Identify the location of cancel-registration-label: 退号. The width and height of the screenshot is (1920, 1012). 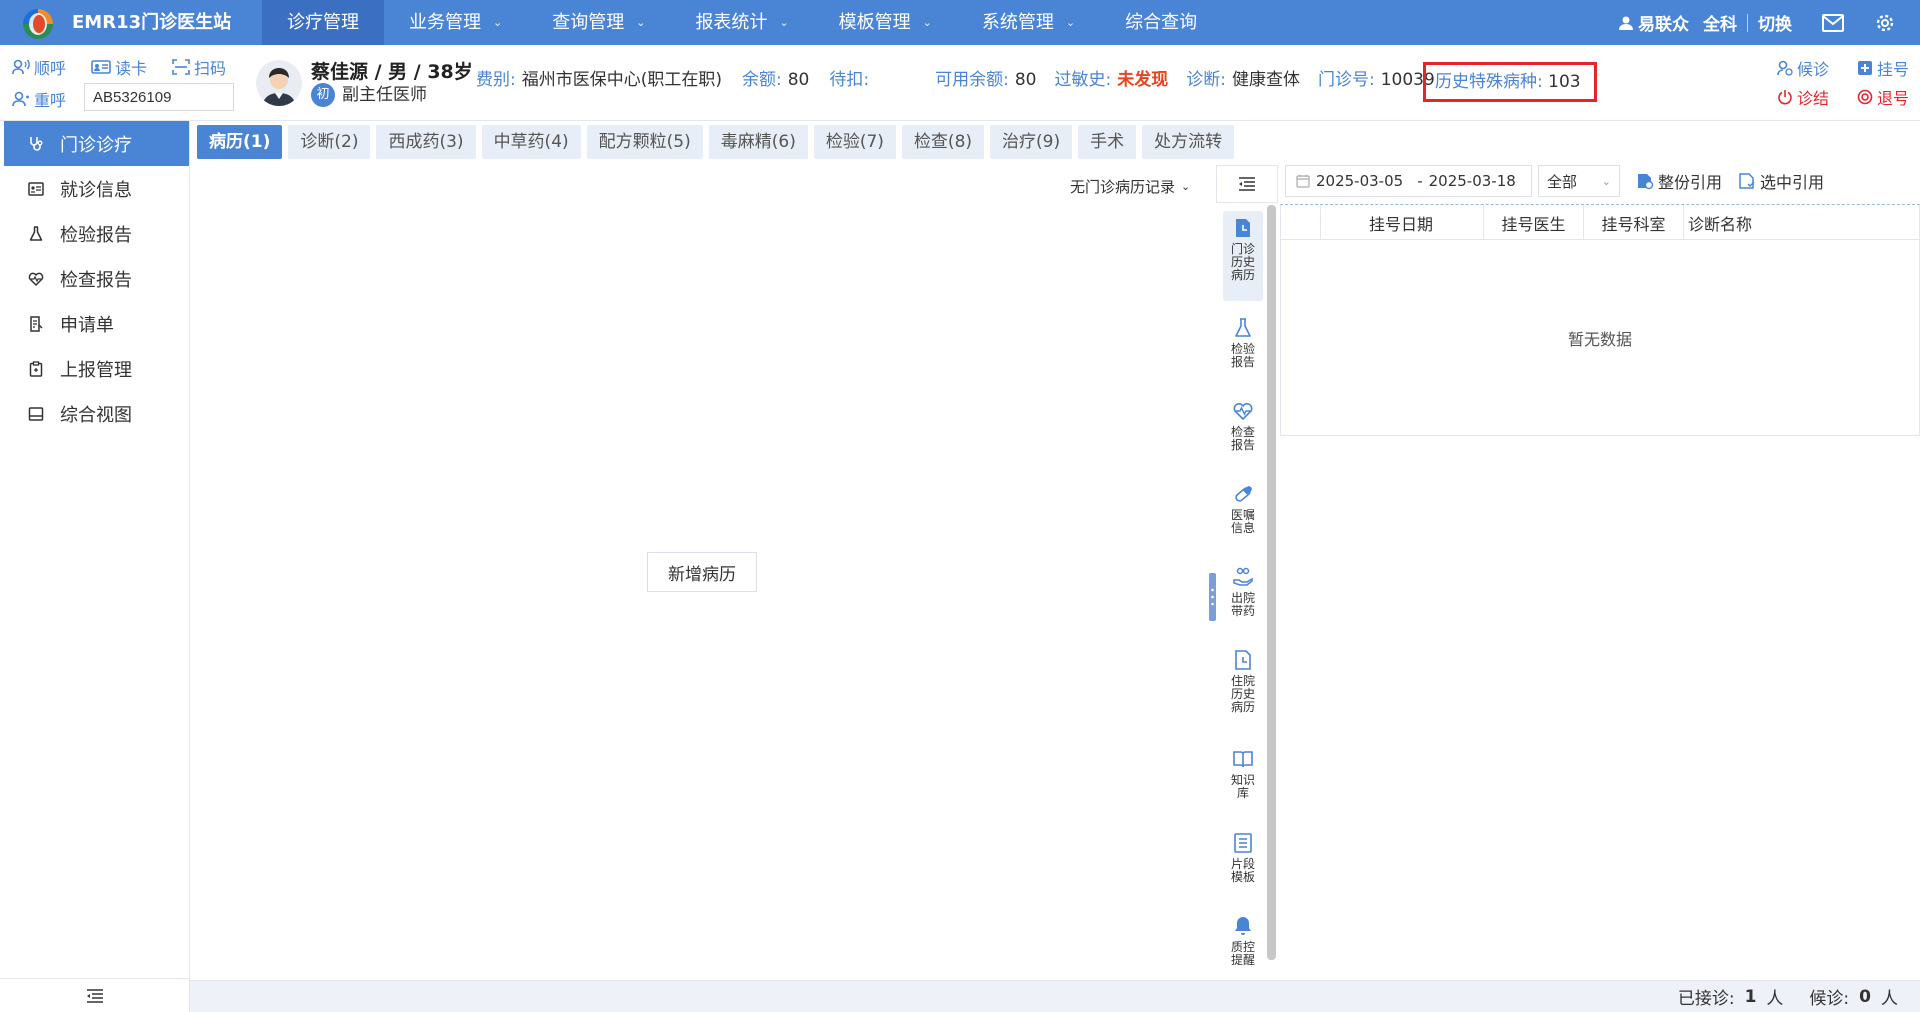
(1893, 98).